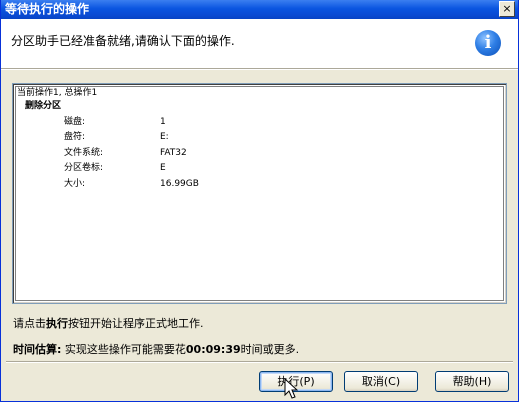 This screenshot has height=402, width=519. What do you see at coordinates (75, 122) in the screenshot?
I see `field-label-disk: 磁盘:` at bounding box center [75, 122].